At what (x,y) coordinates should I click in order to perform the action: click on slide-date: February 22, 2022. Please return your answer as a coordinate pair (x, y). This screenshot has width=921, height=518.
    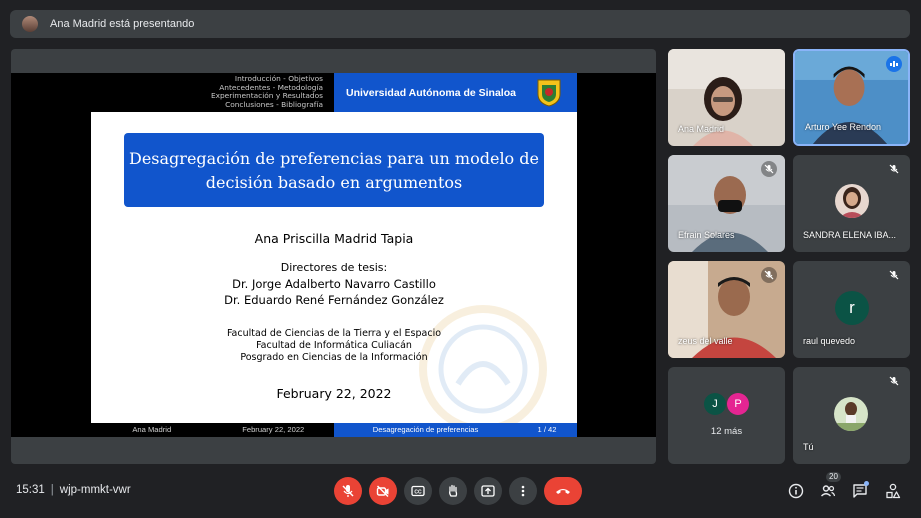
    Looking at the image, I should click on (334, 393).